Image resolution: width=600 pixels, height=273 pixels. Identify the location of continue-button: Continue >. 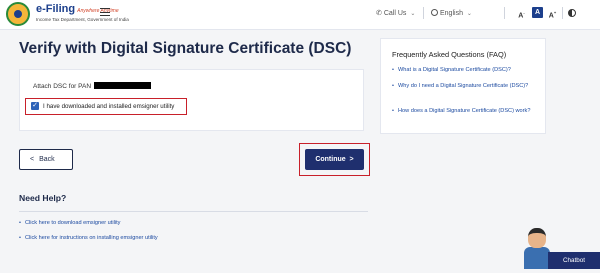
(334, 159).